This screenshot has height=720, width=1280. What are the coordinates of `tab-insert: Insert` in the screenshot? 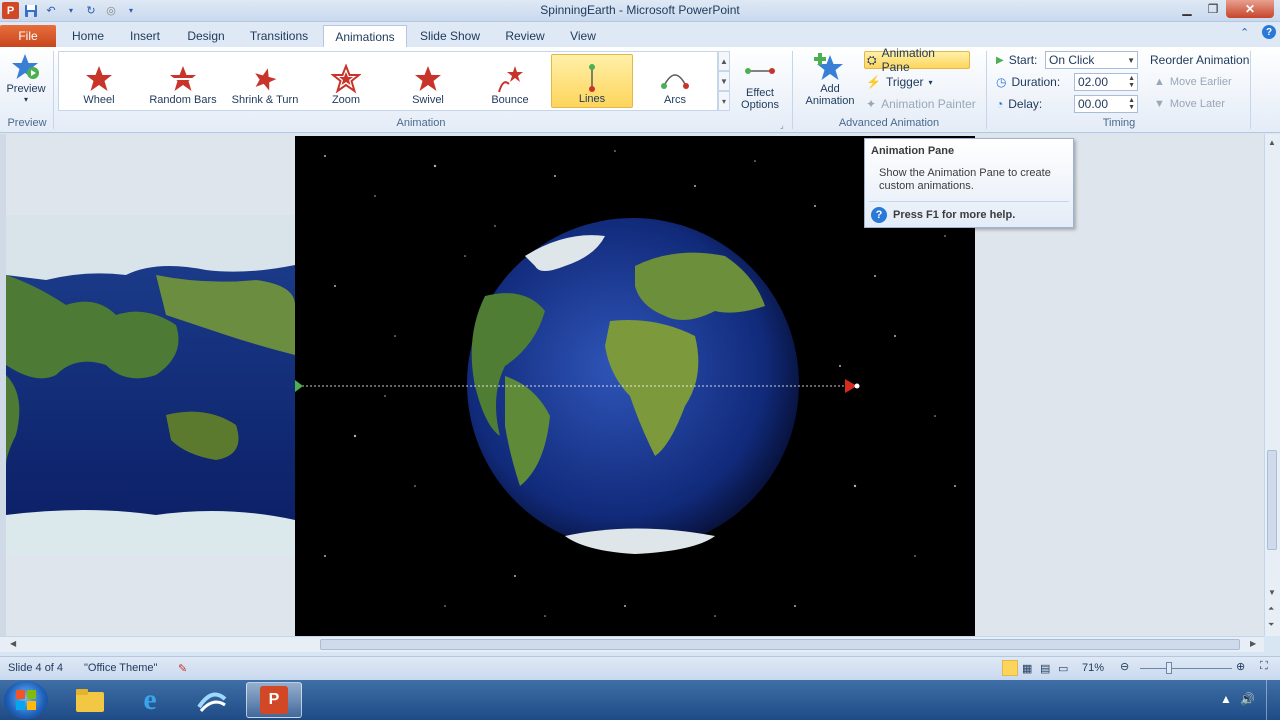 It's located at (145, 36).